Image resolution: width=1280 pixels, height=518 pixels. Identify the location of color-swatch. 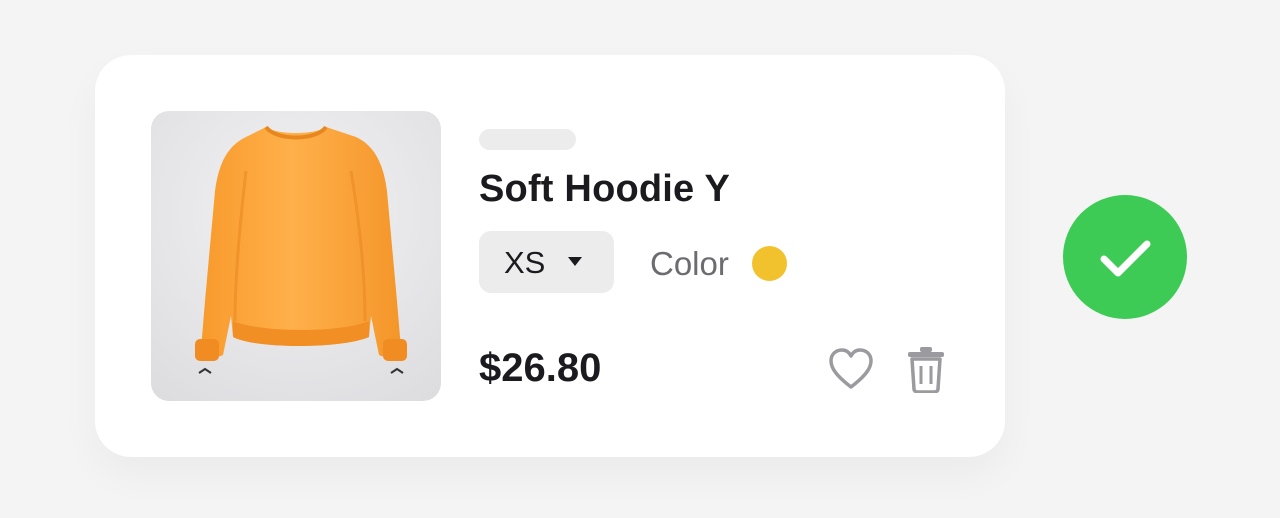
(769, 263).